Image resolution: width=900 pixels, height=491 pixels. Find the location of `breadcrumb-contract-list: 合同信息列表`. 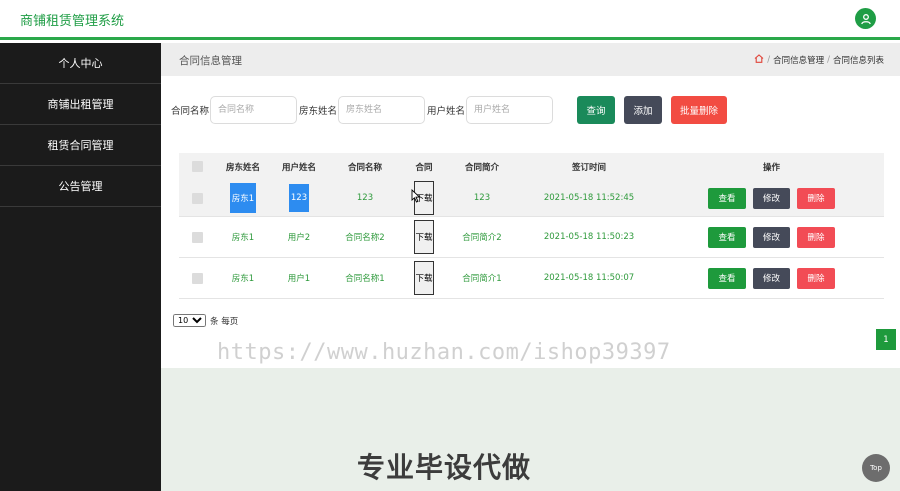

breadcrumb-contract-list: 合同信息列表 is located at coordinates (858, 61).